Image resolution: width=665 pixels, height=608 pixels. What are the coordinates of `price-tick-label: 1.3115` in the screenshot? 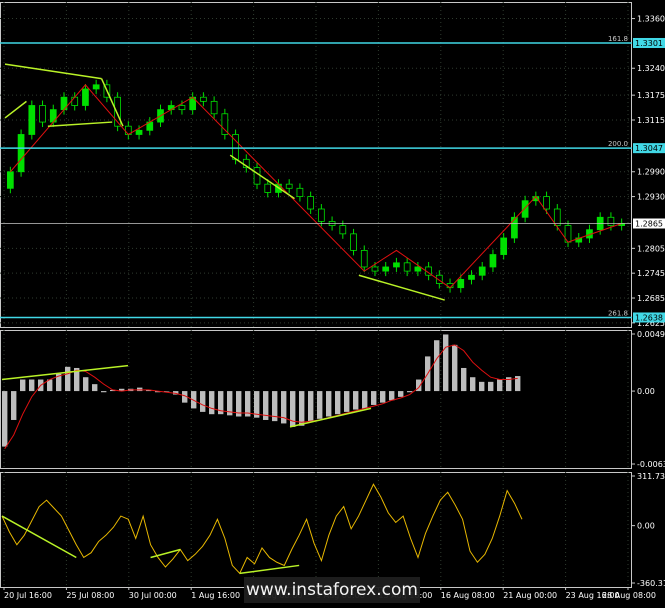 It's located at (651, 120).